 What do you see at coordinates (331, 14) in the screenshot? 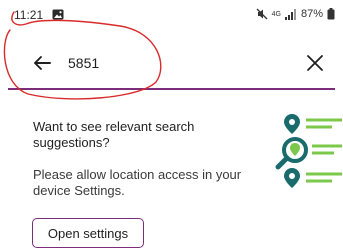
I see `battery-icon` at bounding box center [331, 14].